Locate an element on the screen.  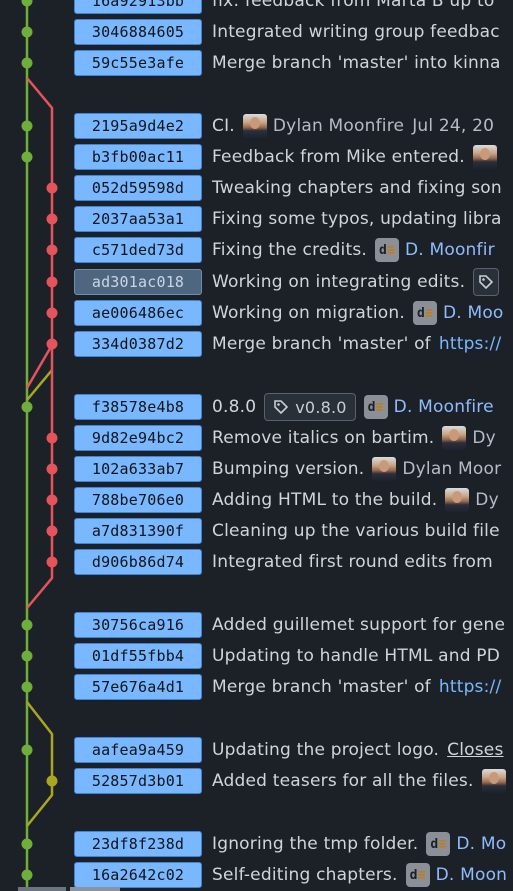
author: d ≡ D. Moon is located at coordinates (456, 875).